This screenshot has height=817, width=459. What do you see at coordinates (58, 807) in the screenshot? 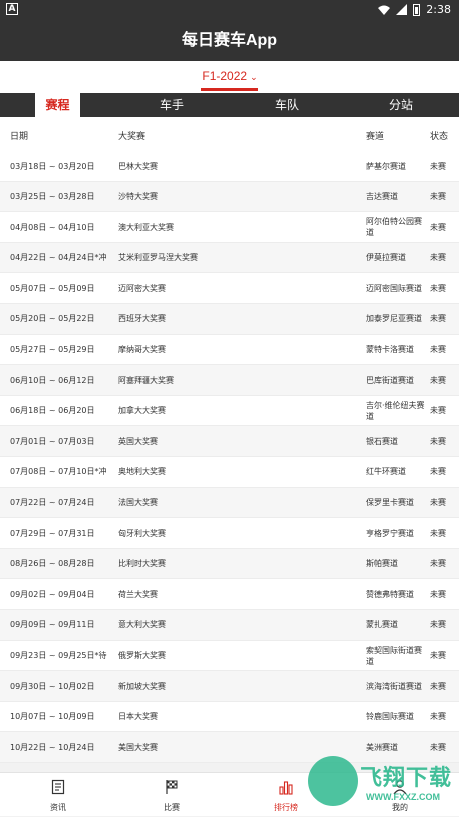
I see `nav-label: 资讯` at bounding box center [58, 807].